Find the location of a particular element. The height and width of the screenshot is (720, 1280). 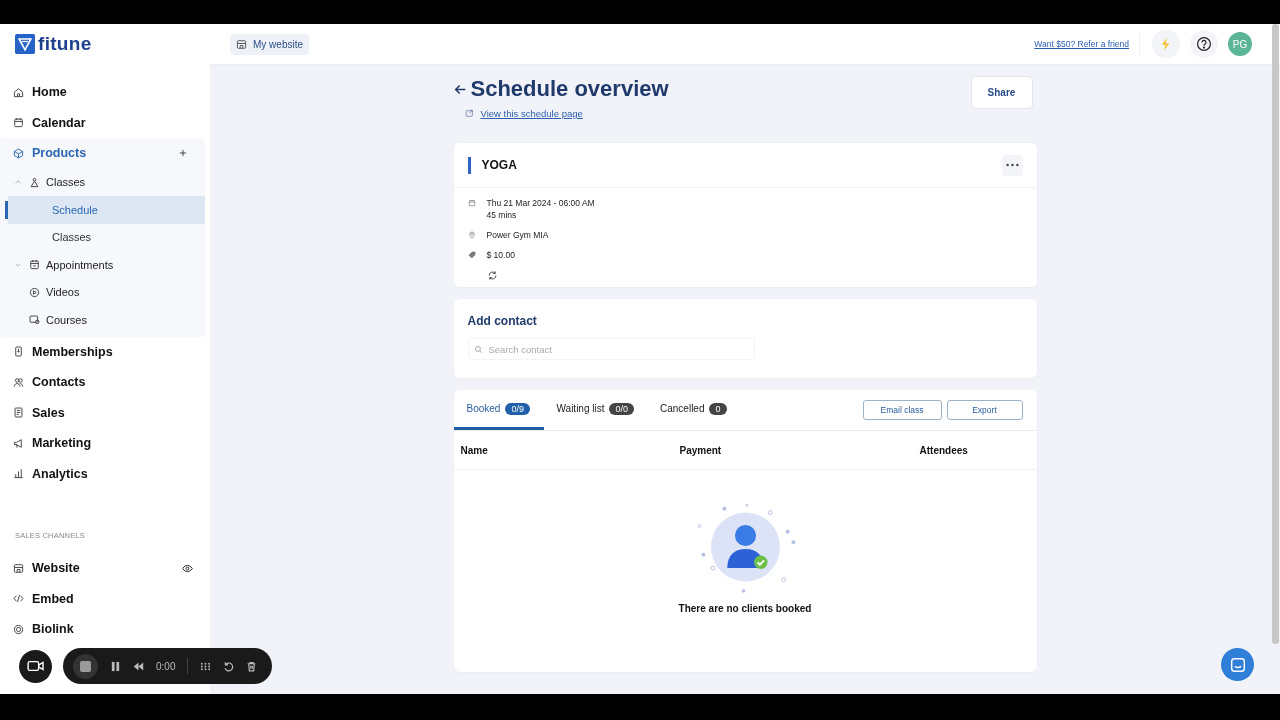

megaphone-icon is located at coordinates (18, 443).